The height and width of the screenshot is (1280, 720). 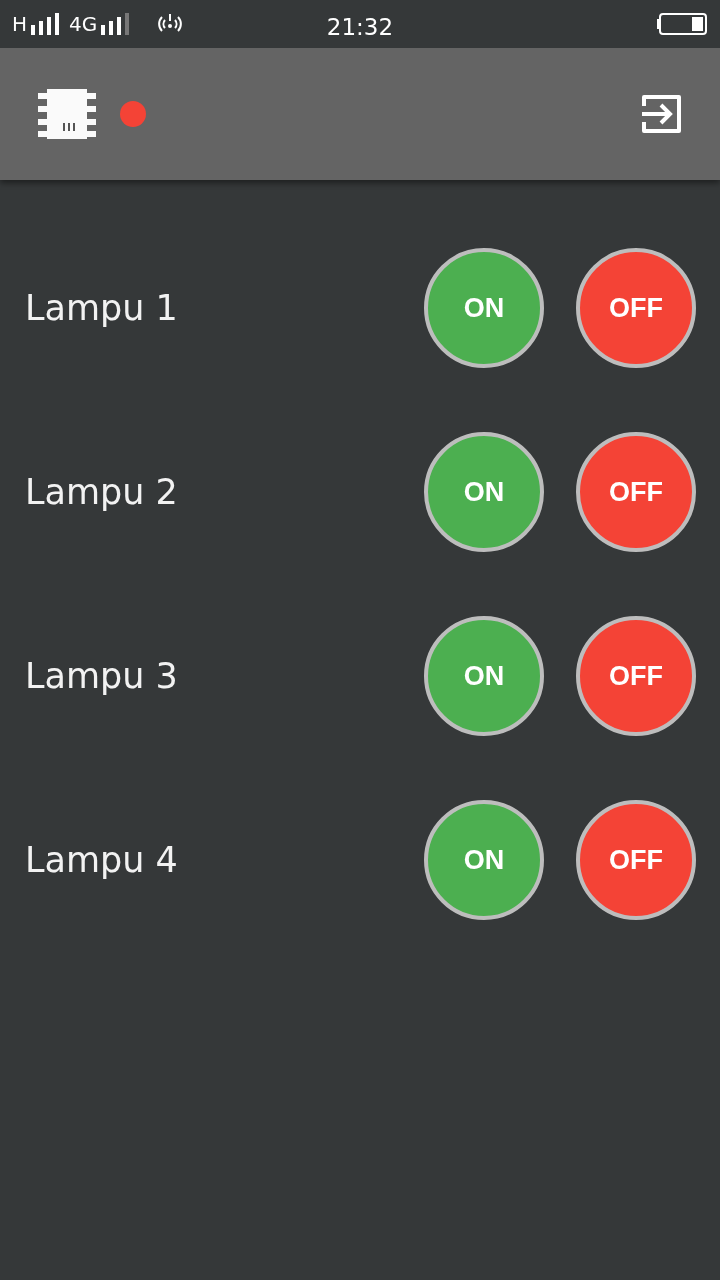 I want to click on battery-icon, so click(x=682, y=24).